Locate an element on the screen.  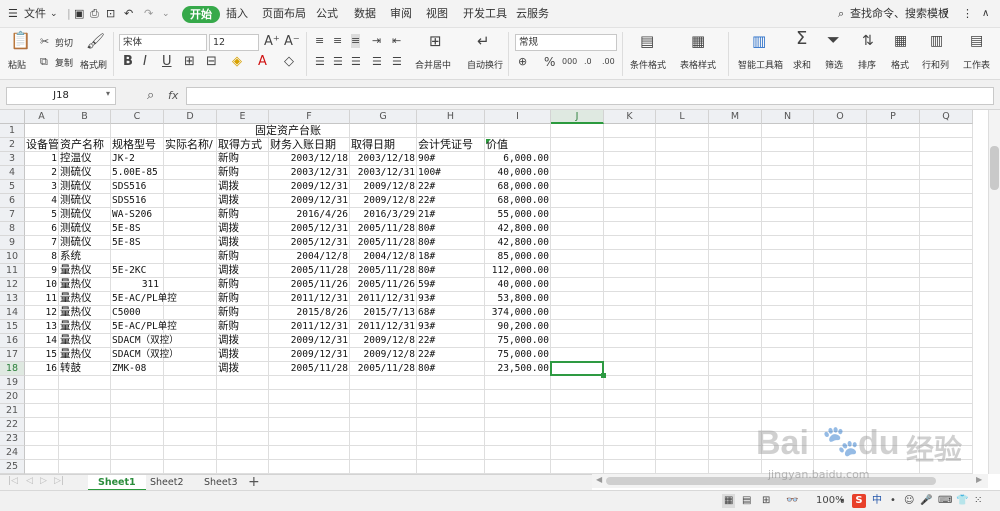
hamburger-icon: ☰ is located at coordinates (13, 14).